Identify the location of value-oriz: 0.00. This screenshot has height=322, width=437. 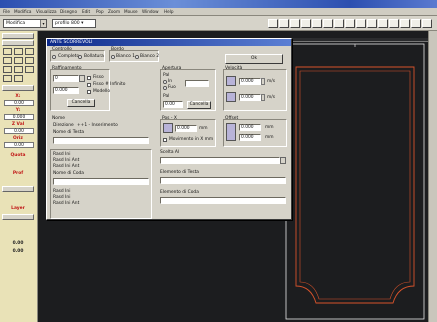
(19, 145).